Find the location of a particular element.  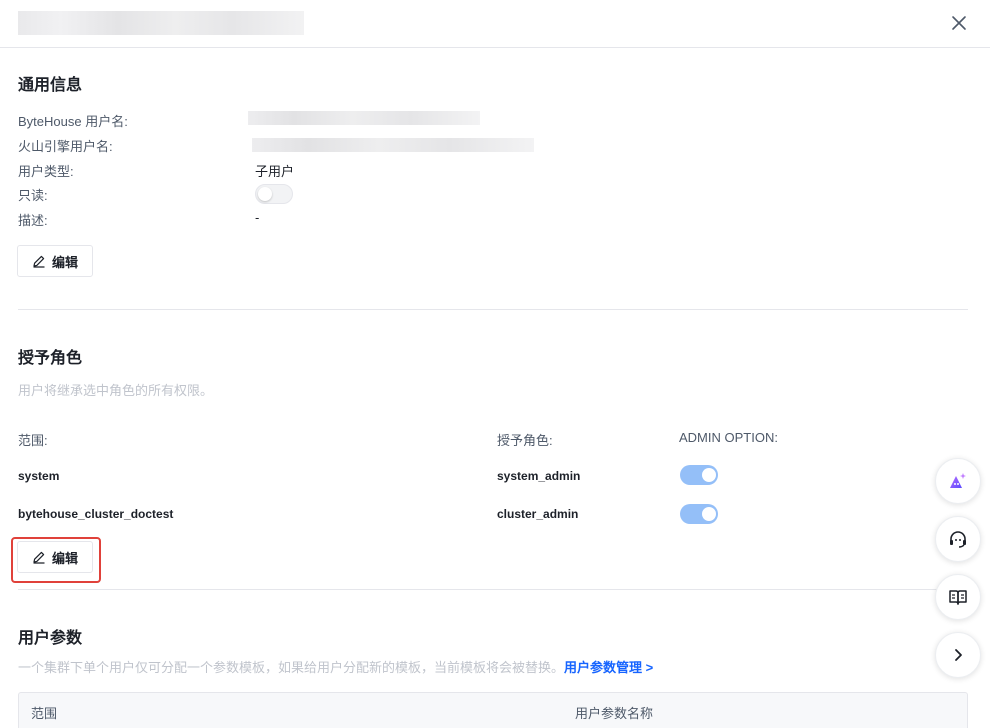

readonly-switch is located at coordinates (274, 194).